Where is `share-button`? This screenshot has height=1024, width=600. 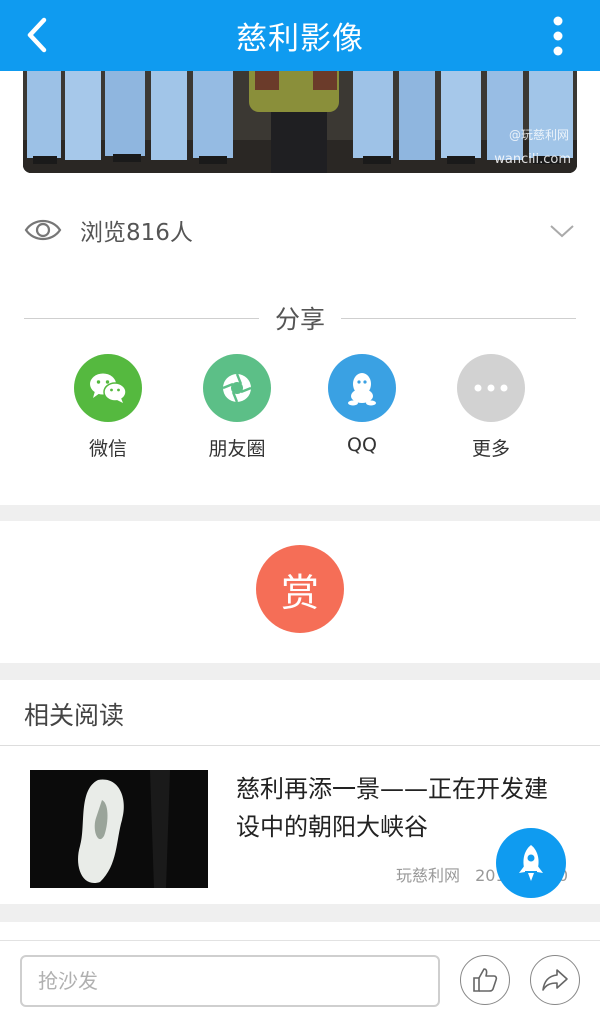
share-button is located at coordinates (555, 980).